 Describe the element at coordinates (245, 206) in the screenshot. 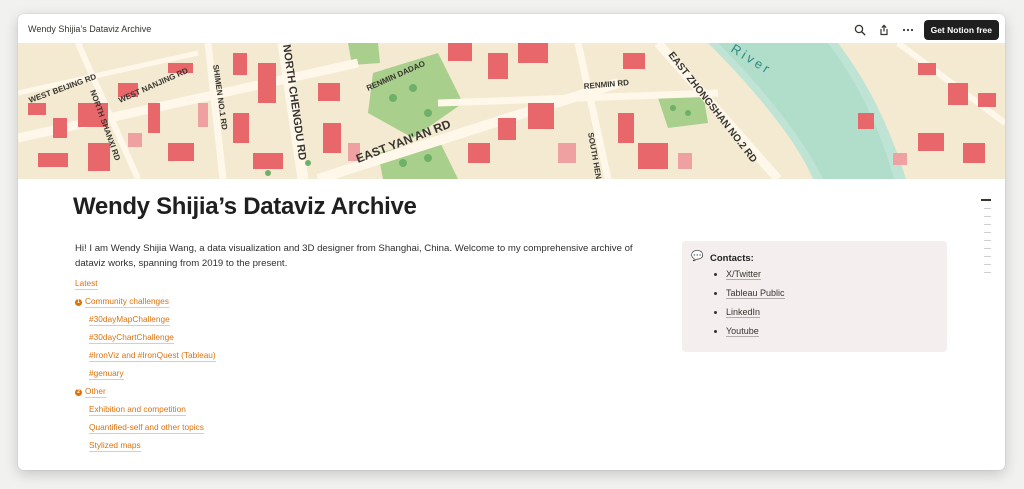

I see `page-title: Wendy Shijia’s Dataviz Archive` at that location.